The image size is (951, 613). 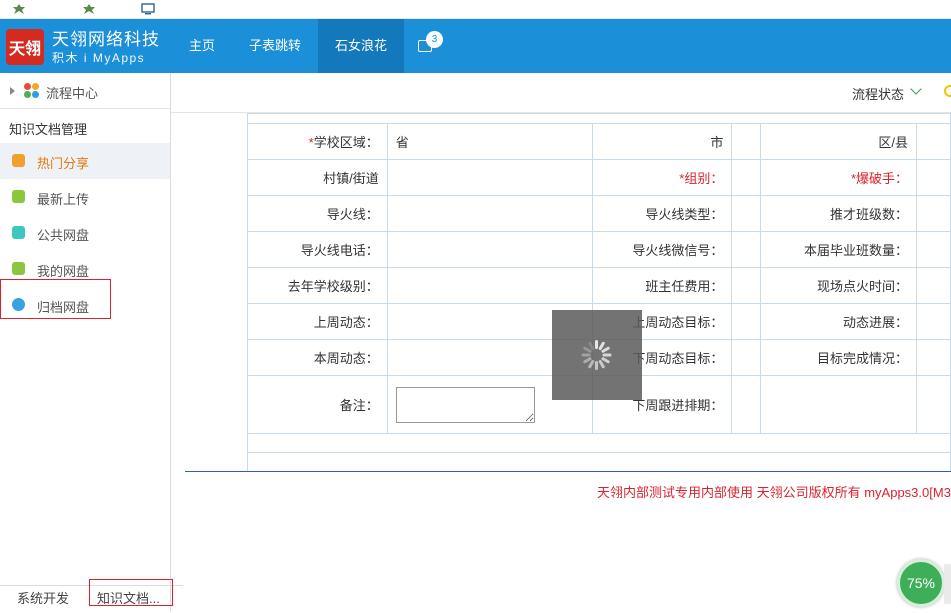 I want to click on brand-sub: 积木 i MyApps, so click(x=99, y=58).